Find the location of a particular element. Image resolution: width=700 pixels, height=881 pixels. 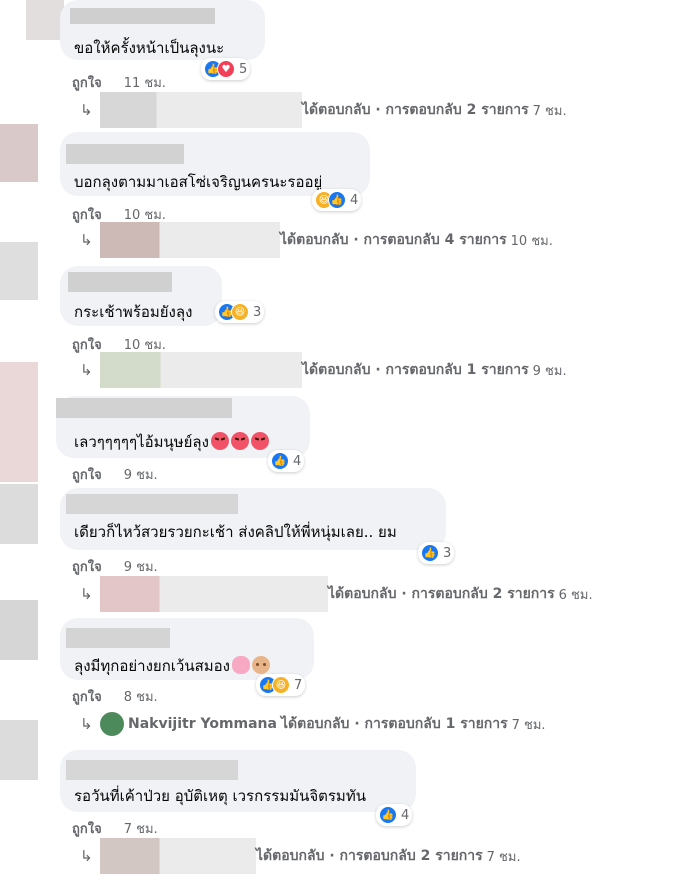

reaction-summary: 👍 😆 3 is located at coordinates (240, 312).